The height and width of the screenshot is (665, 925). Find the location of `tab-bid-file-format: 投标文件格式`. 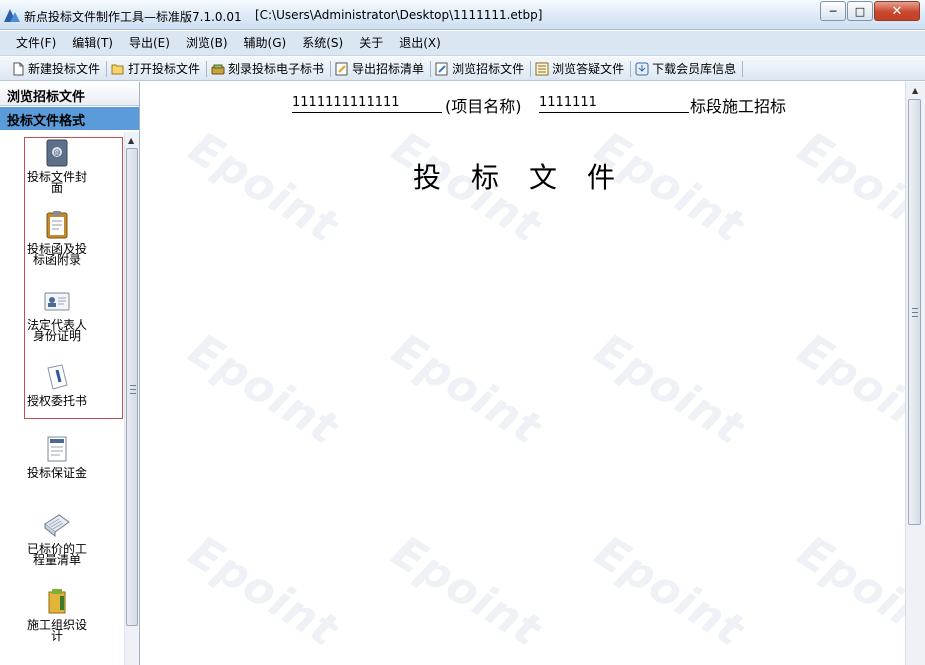

tab-bid-file-format: 投标文件格式 is located at coordinates (69, 118).